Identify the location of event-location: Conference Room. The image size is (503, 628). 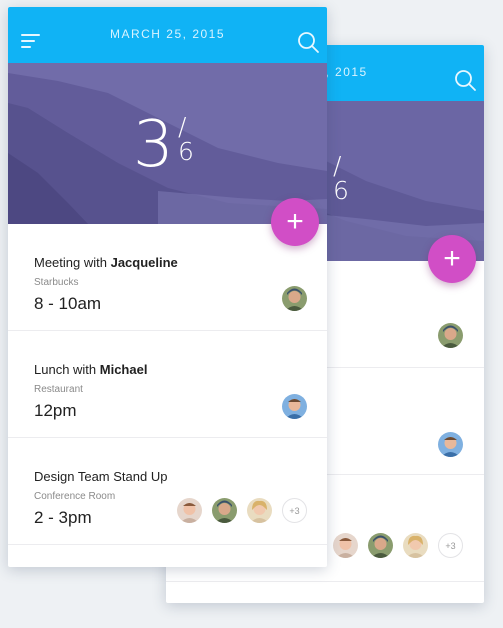
(75, 496).